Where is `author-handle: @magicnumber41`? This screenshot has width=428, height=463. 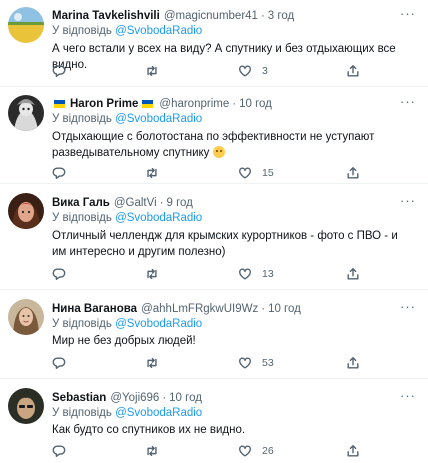 author-handle: @magicnumber41 is located at coordinates (211, 16).